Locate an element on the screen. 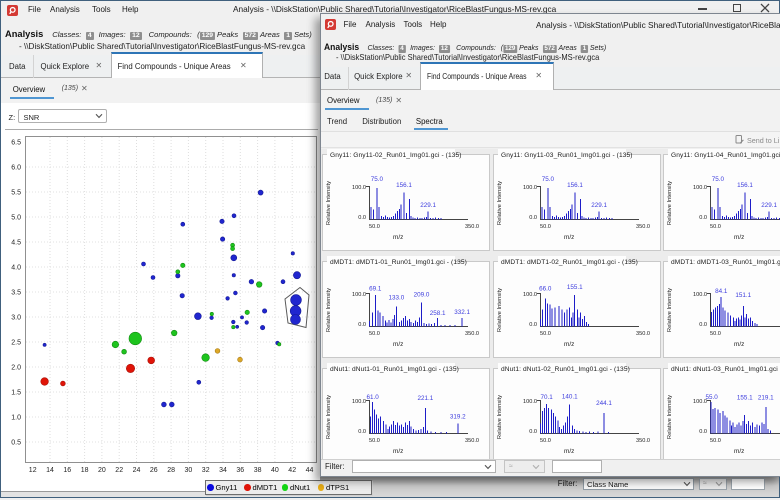 Image resolution: width=780 pixels, height=500 pixels. svg-text: 6.5 is located at coordinates (16, 142).